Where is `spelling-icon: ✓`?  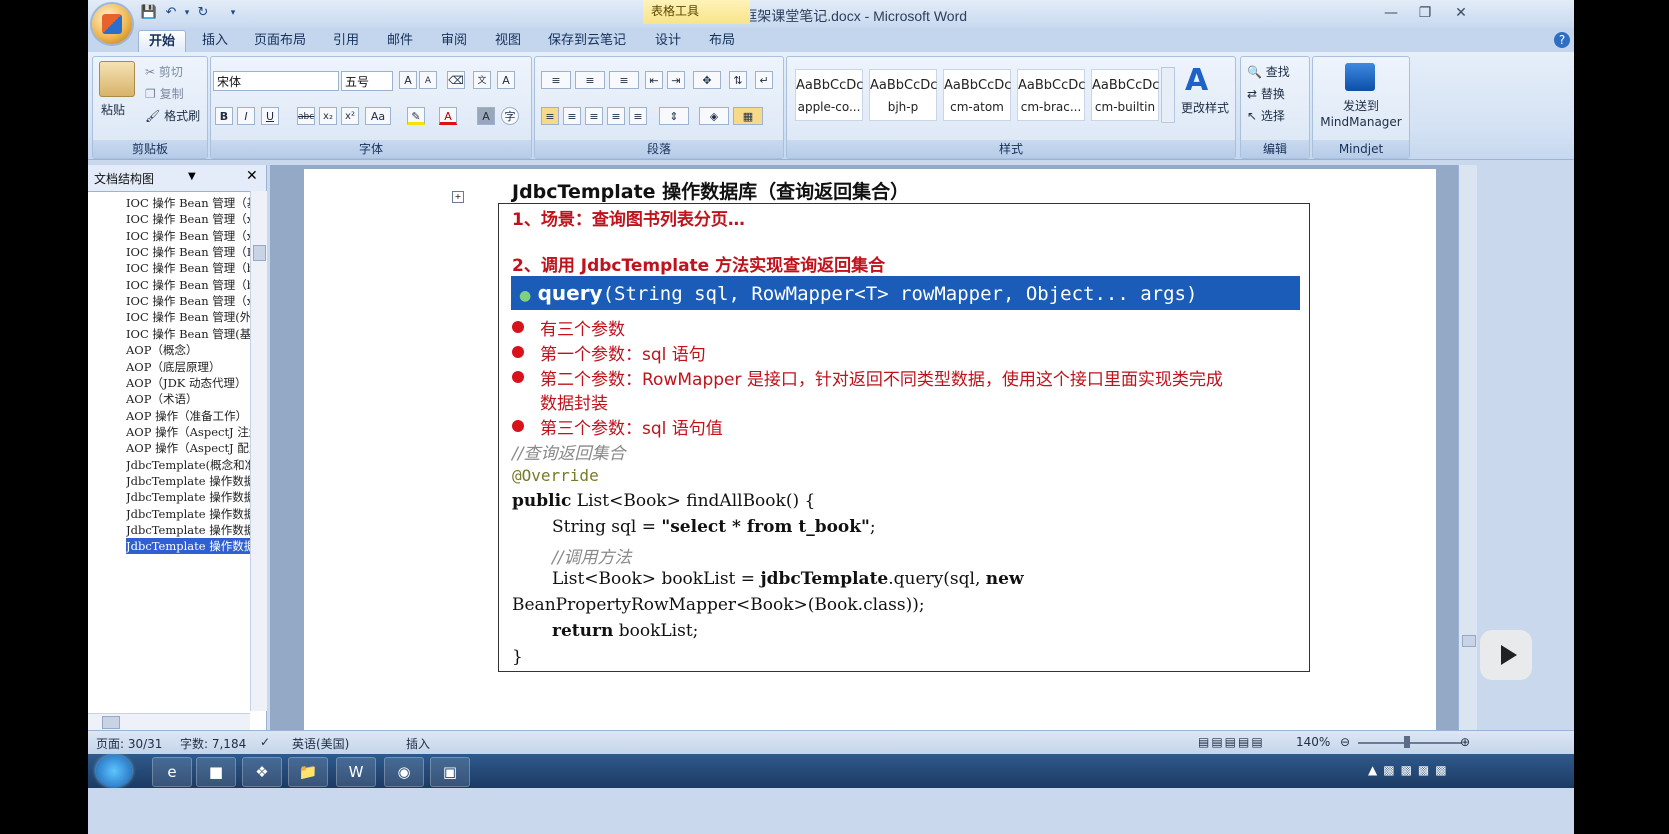
spelling-icon: ✓ is located at coordinates (265, 742).